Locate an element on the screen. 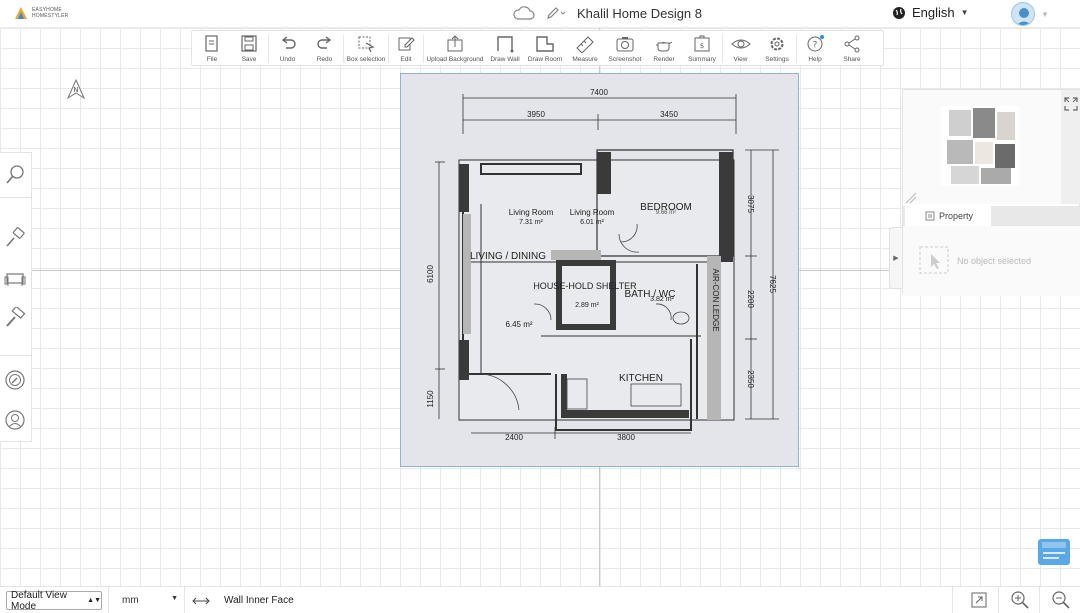 Image resolution: width=1080 pixels, height=613 pixels. left-sidebar is located at coordinates (16, 297).